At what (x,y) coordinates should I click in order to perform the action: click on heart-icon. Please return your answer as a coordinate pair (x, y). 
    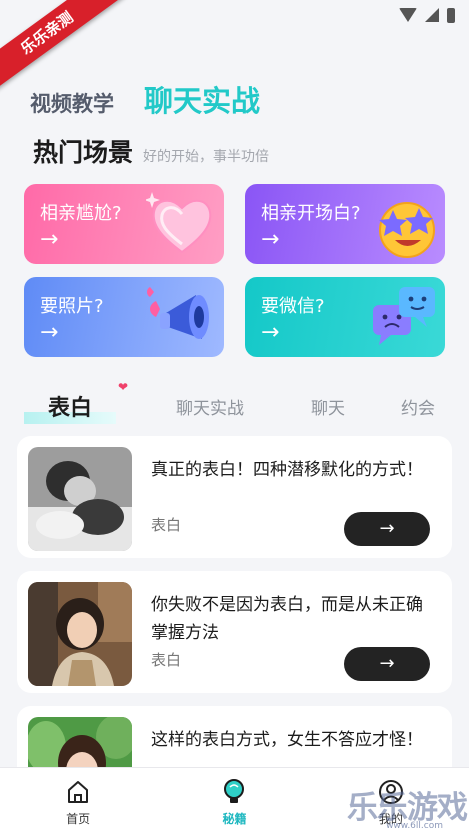
    Looking at the image, I should click on (179, 223).